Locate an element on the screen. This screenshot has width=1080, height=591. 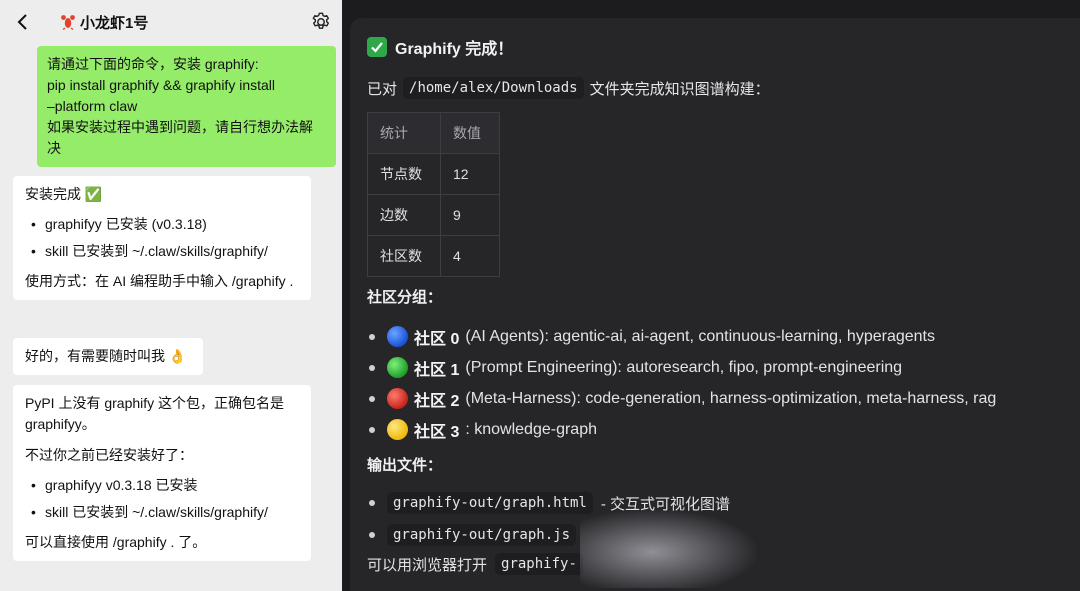
message-line: pip install graphify && graphify install is located at coordinates (161, 85).